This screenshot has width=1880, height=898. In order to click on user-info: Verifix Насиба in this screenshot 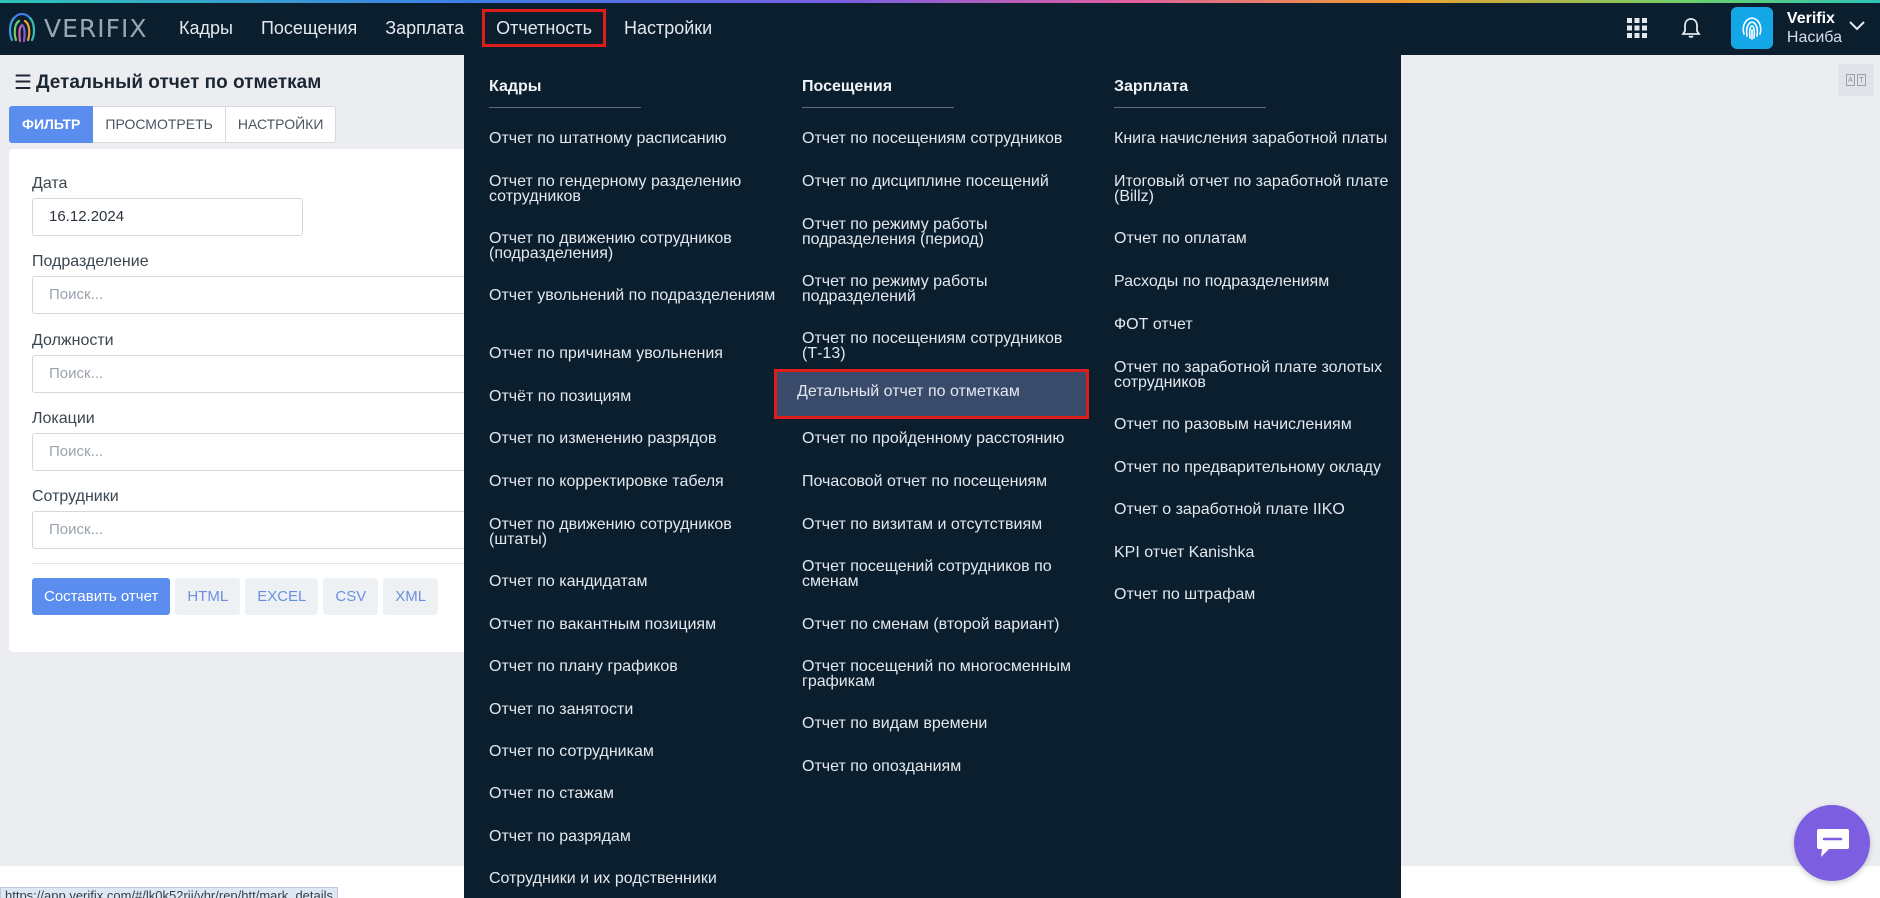, I will do `click(1814, 28)`.